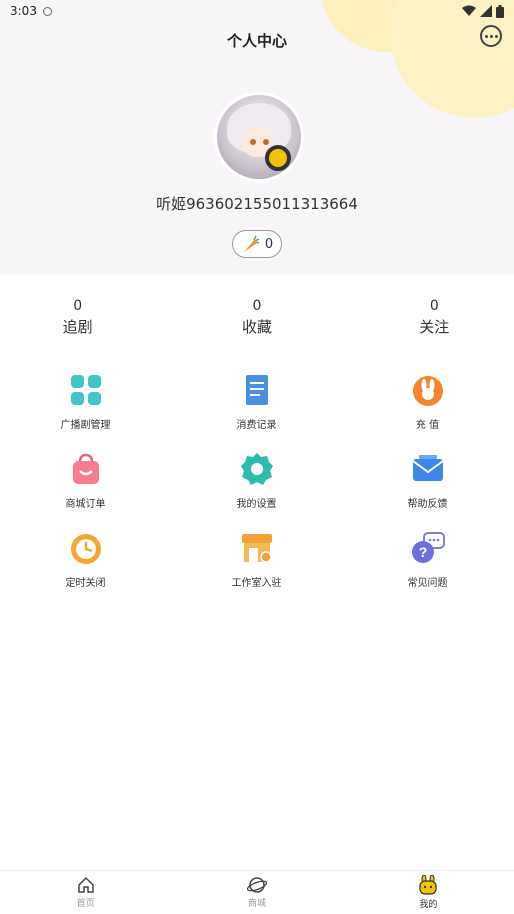  Describe the element at coordinates (428, 547) in the screenshot. I see `question-chat-icon: ?` at that location.